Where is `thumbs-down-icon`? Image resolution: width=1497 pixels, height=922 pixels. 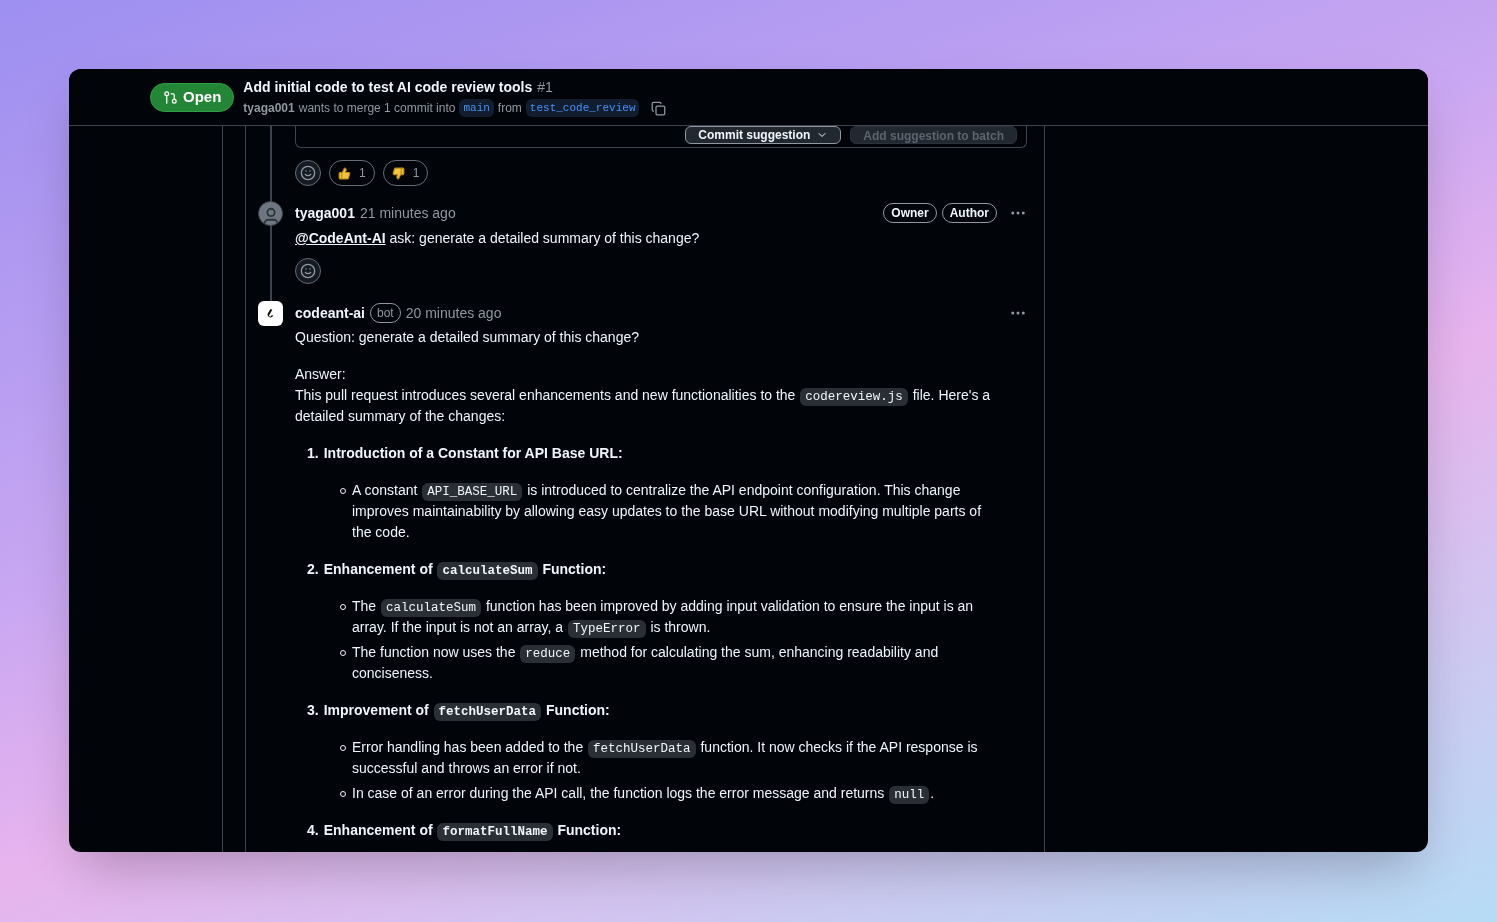
thumbs-down-icon is located at coordinates (398, 173).